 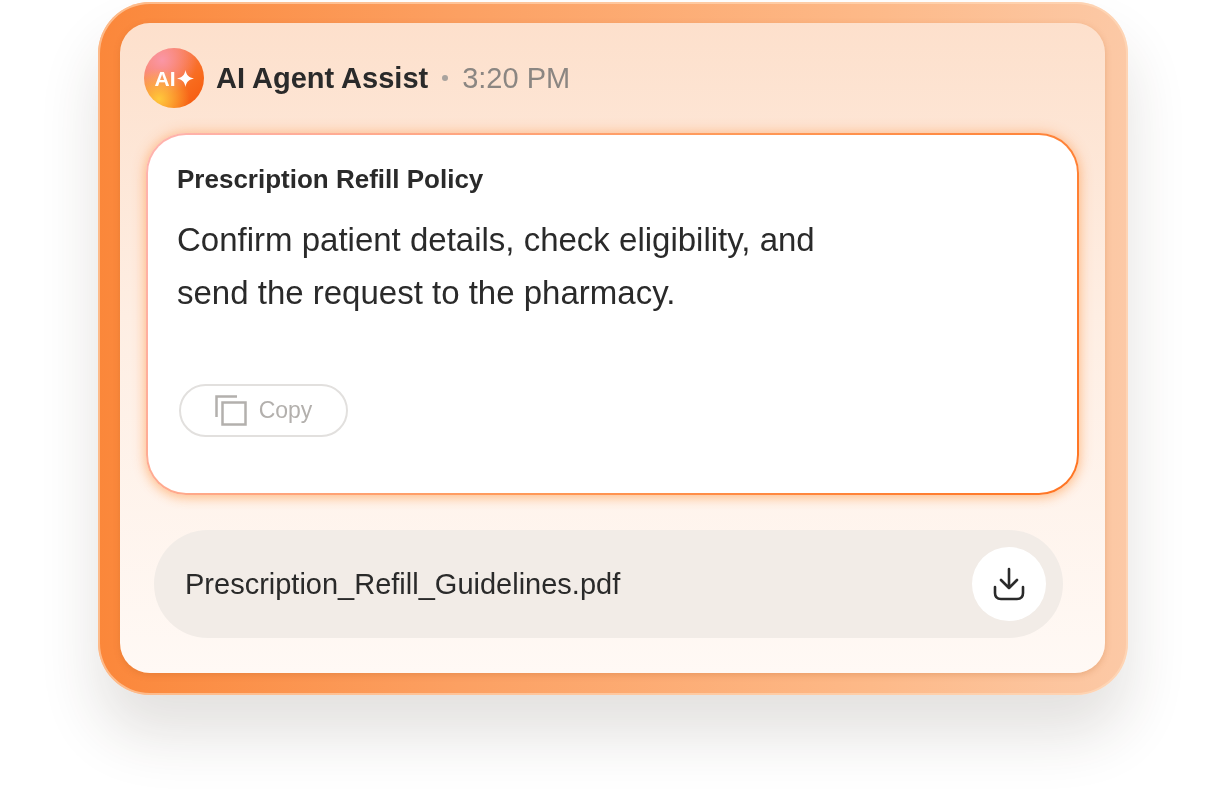 What do you see at coordinates (403, 584) in the screenshot?
I see `file-name: Prescription_Refill_Guidelines.pdf` at bounding box center [403, 584].